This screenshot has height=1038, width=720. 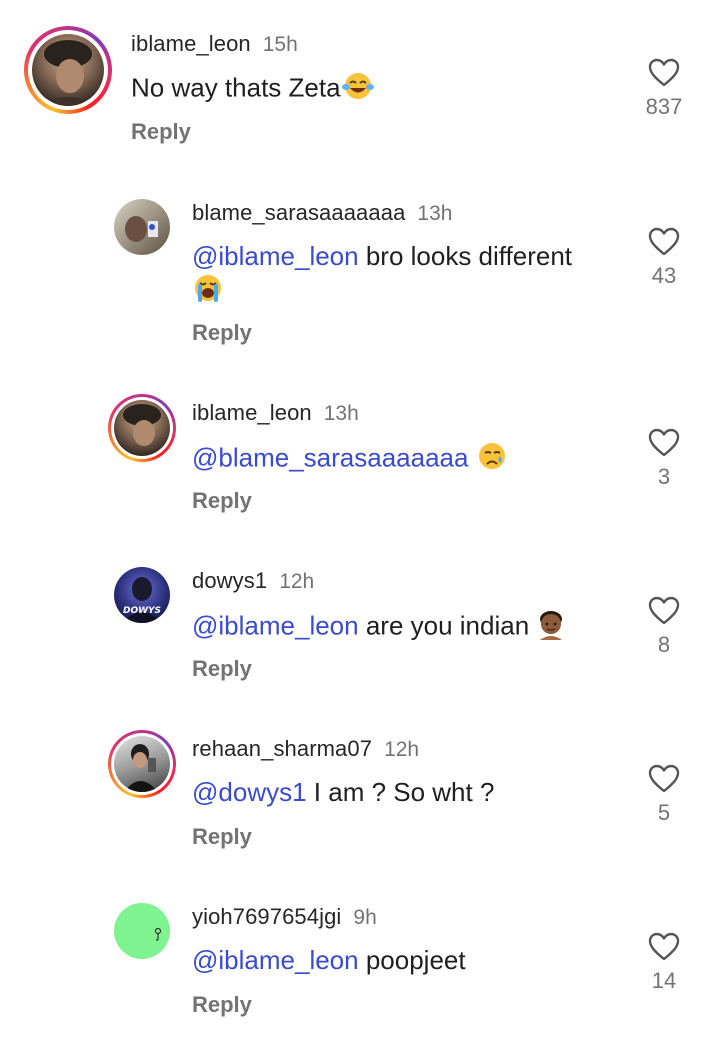 I want to click on mention-link: @blame_sarasaaaaaaa, so click(x=330, y=457).